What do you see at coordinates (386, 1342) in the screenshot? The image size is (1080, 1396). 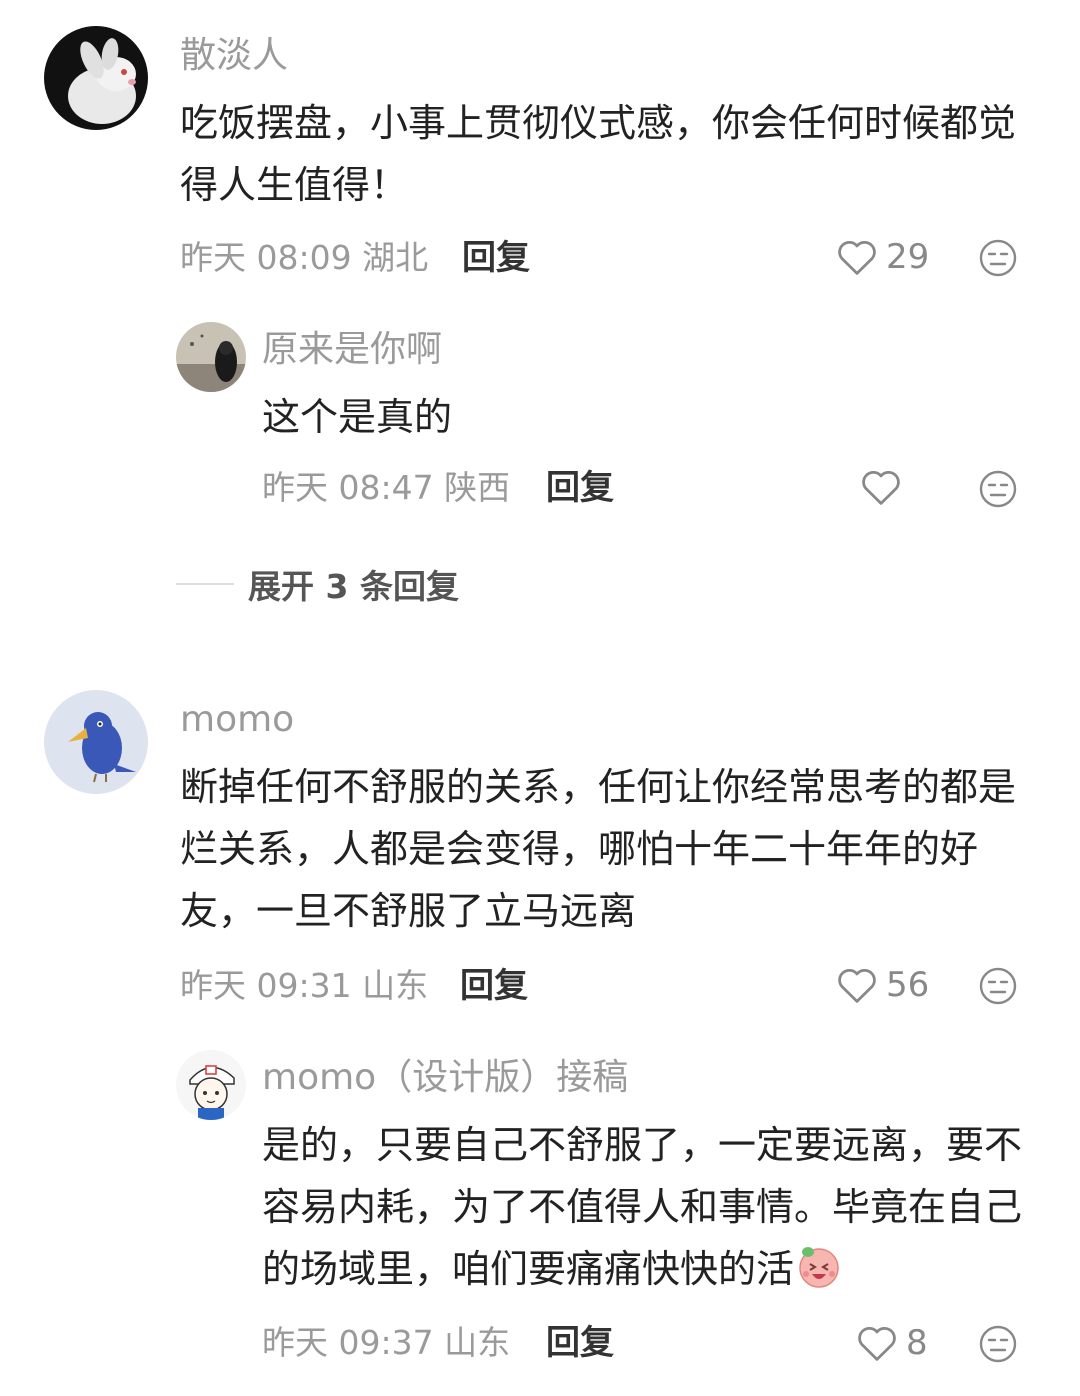 I see `reply-time-location: 昨天 09:37 山东` at bounding box center [386, 1342].